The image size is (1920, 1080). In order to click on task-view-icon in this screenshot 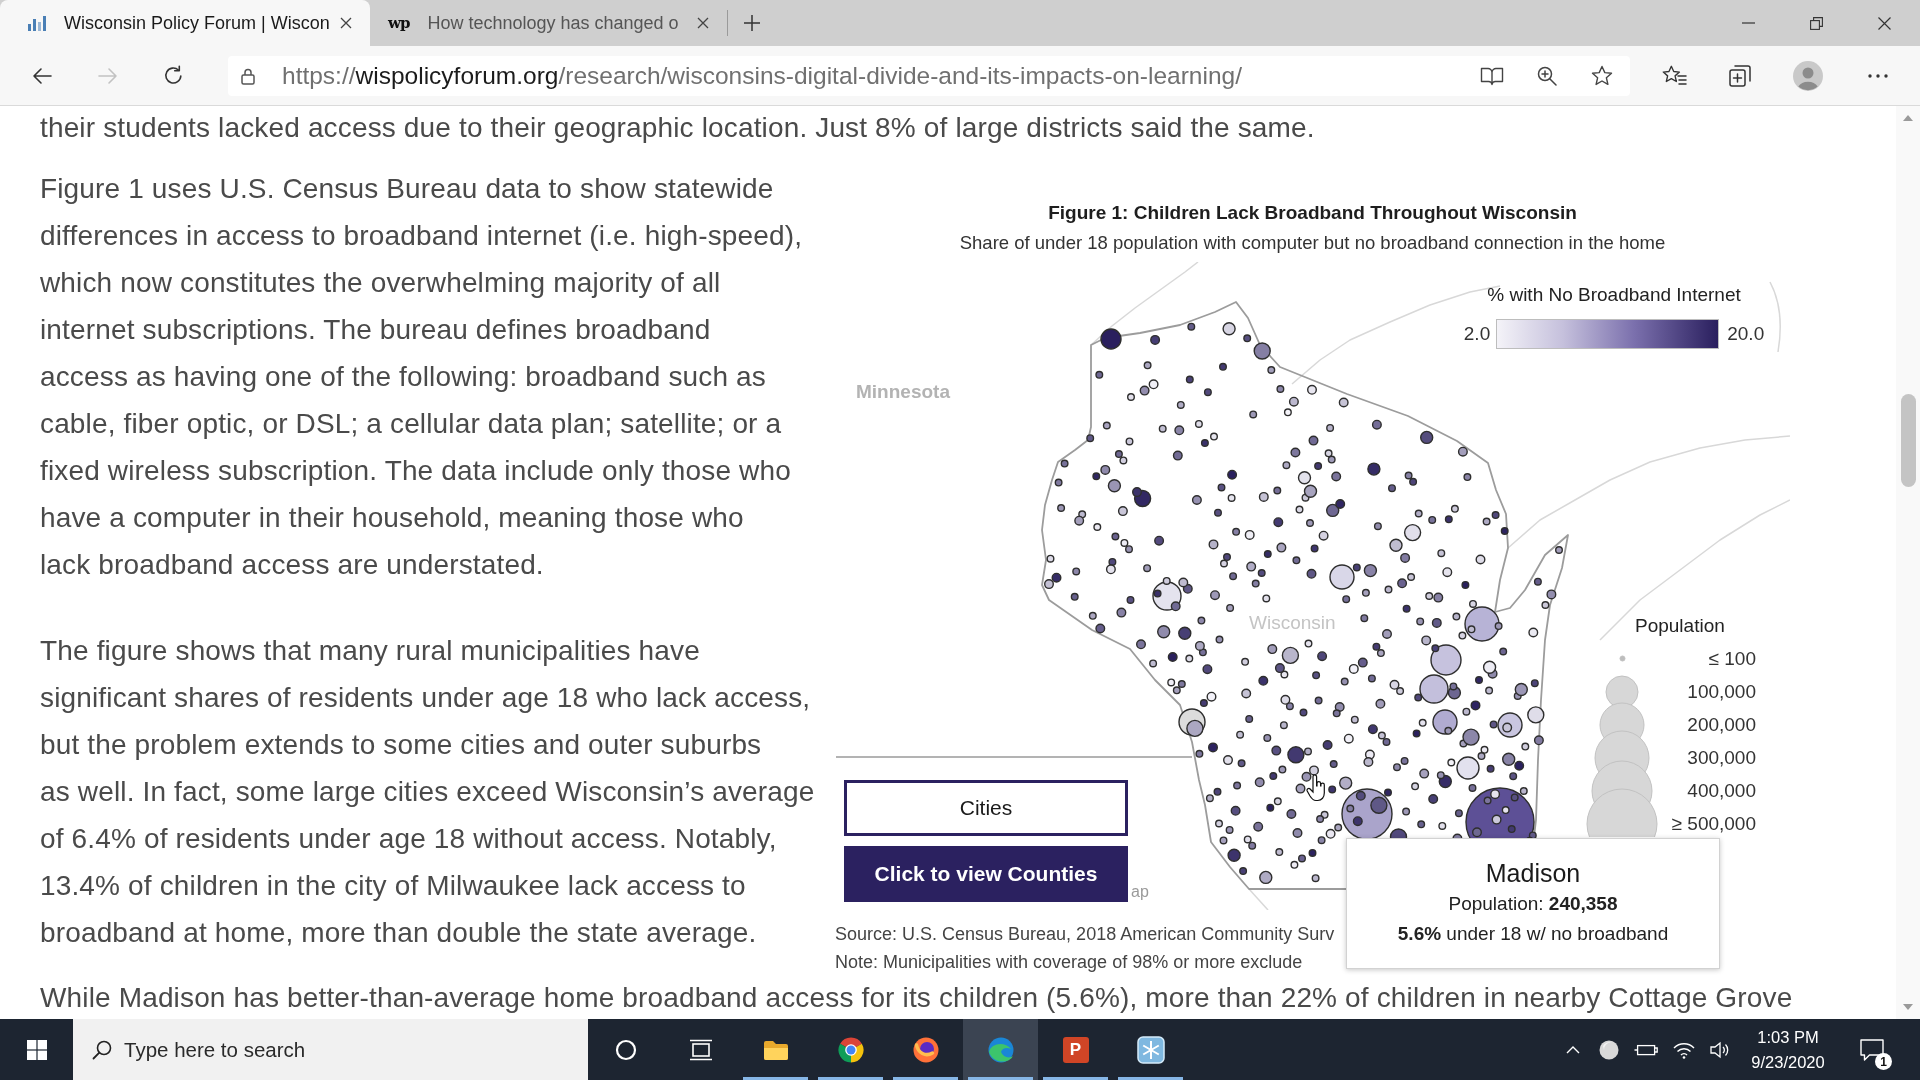, I will do `click(700, 1049)`.